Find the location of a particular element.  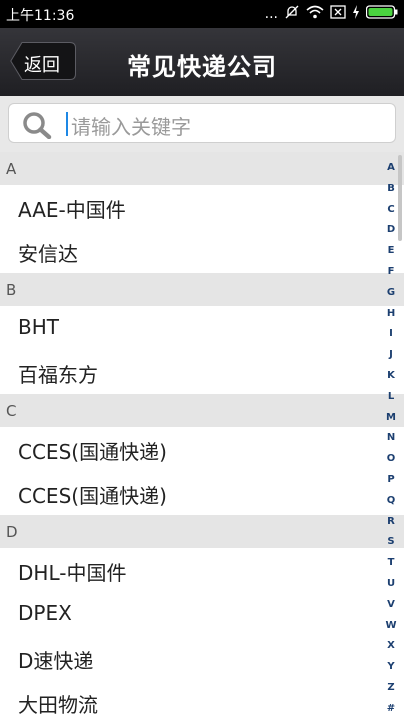

search-input: 请输入关键字 is located at coordinates (202, 123).